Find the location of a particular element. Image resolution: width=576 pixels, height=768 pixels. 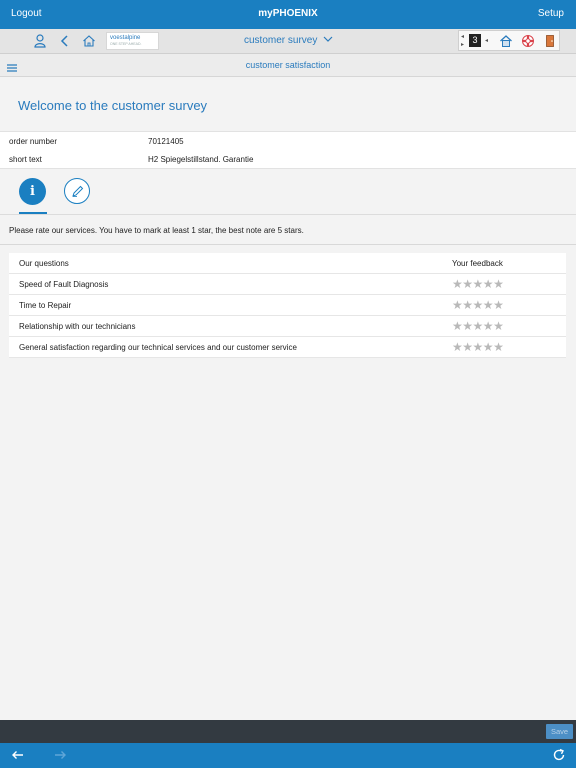

quick-access-widget: ◂ ▸ 3 ◂ is located at coordinates (509, 40).